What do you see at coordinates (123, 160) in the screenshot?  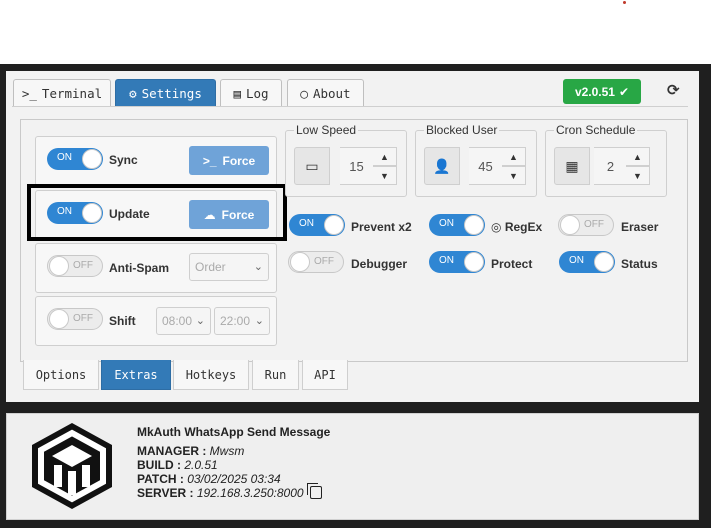 I see `sync-label: Sync` at bounding box center [123, 160].